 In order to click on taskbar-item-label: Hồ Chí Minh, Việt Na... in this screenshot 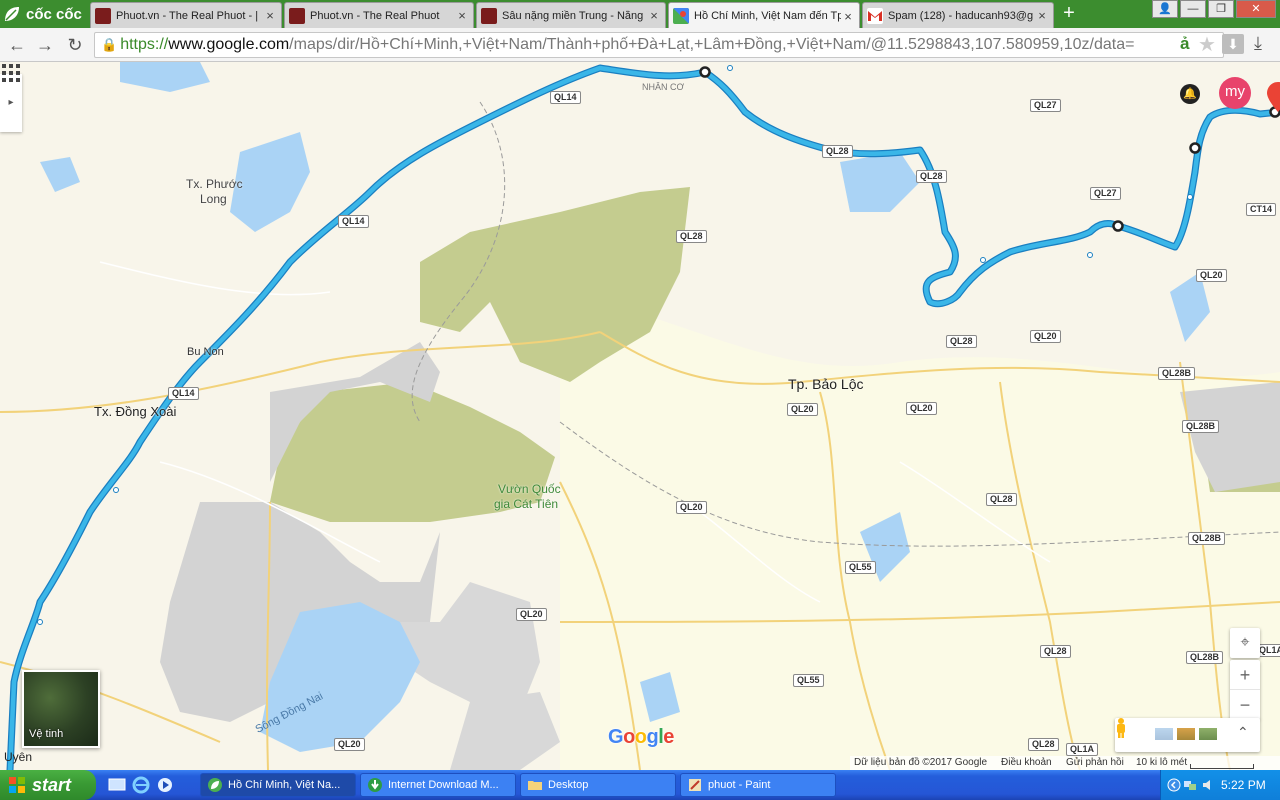, I will do `click(284, 785)`.